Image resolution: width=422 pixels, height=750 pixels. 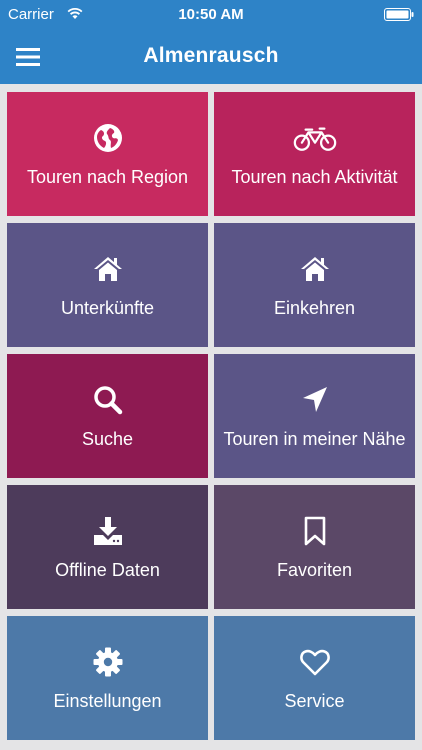 What do you see at coordinates (107, 176) in the screenshot?
I see `tile-label: Touren nach Region` at bounding box center [107, 176].